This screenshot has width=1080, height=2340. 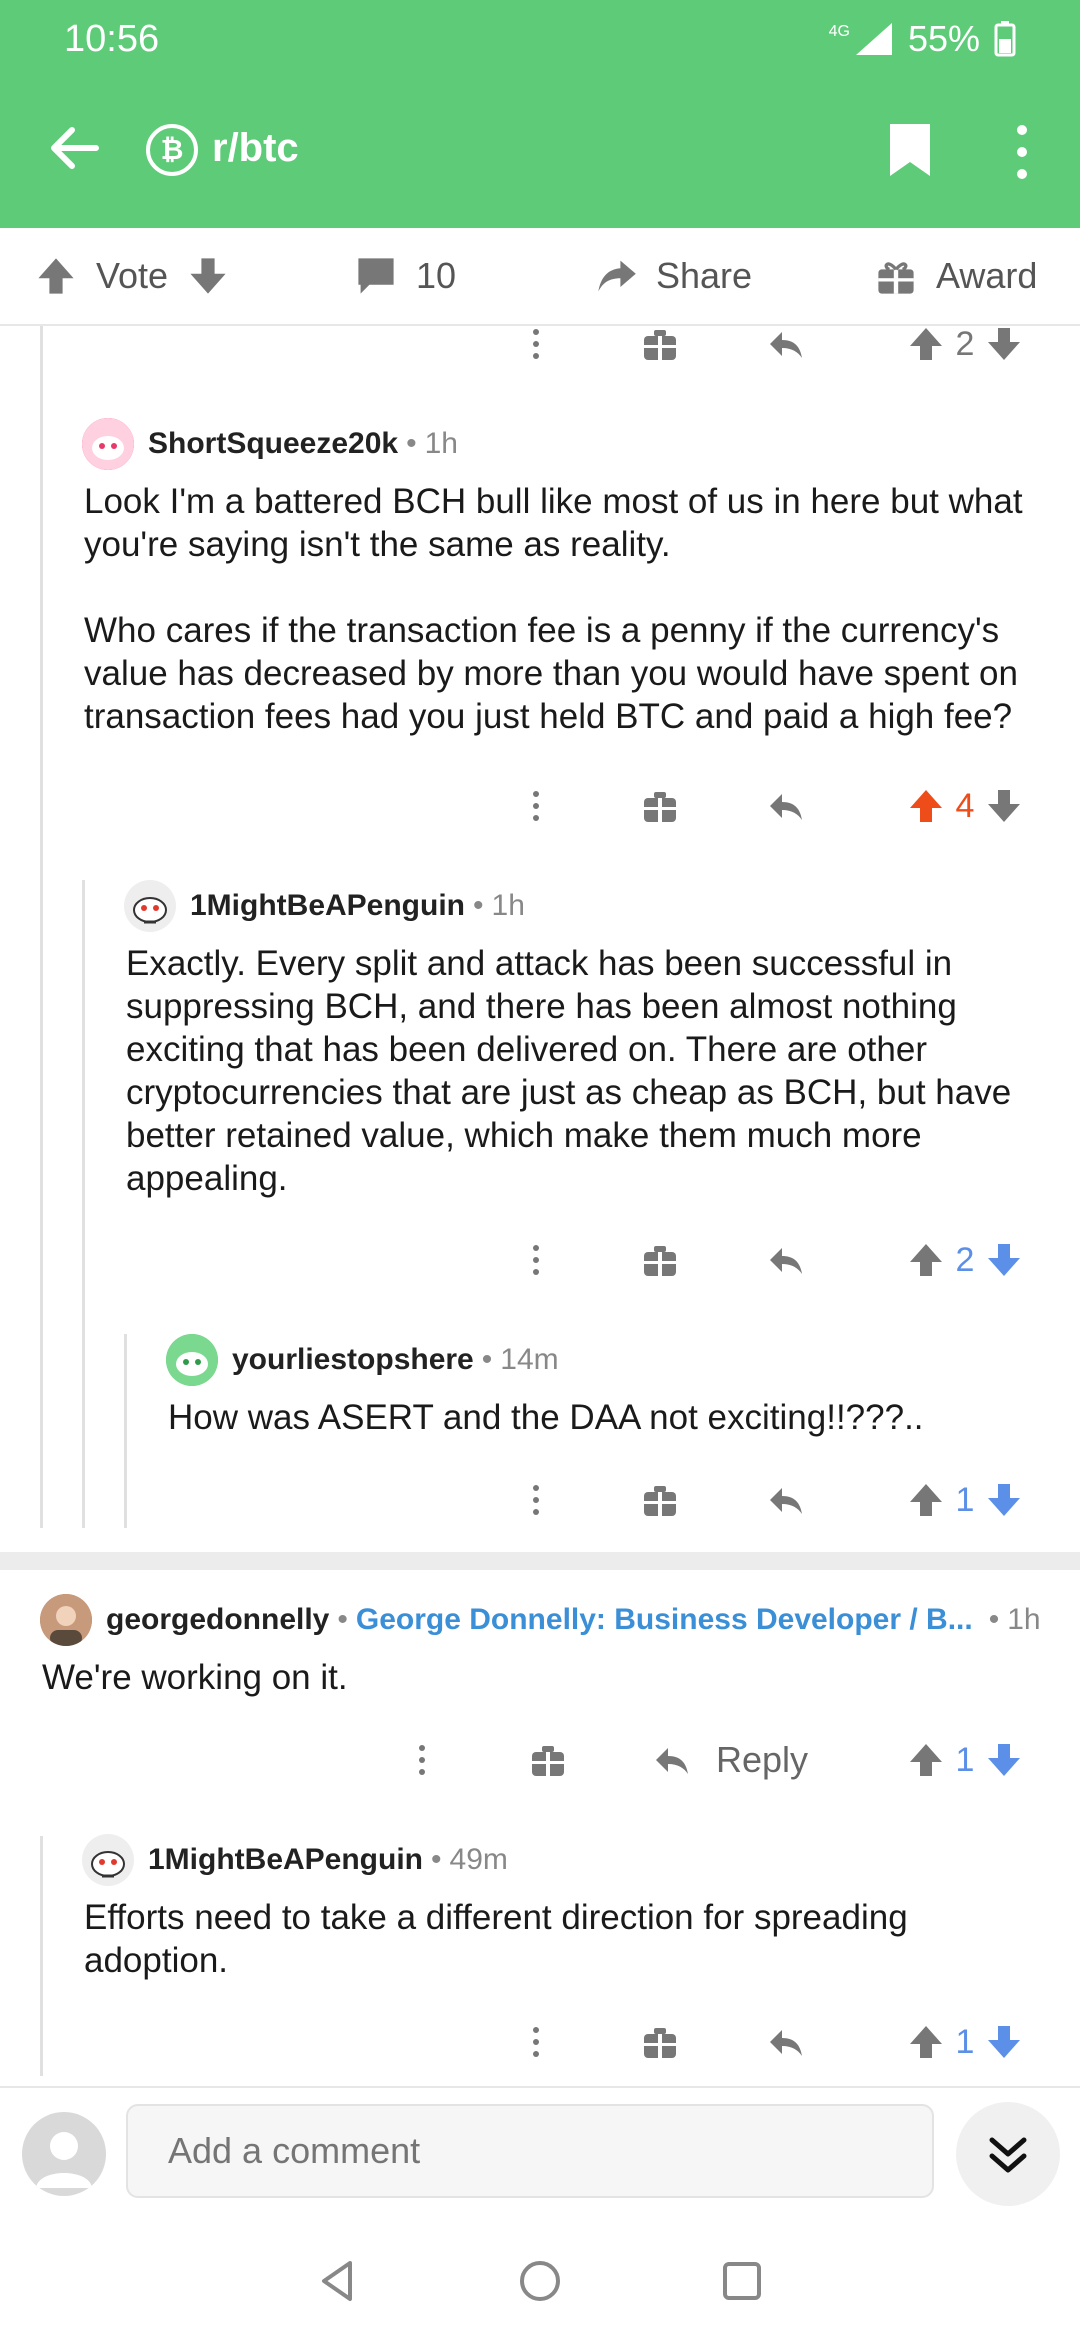 I want to click on system-nav-bar, so click(x=540, y=2281).